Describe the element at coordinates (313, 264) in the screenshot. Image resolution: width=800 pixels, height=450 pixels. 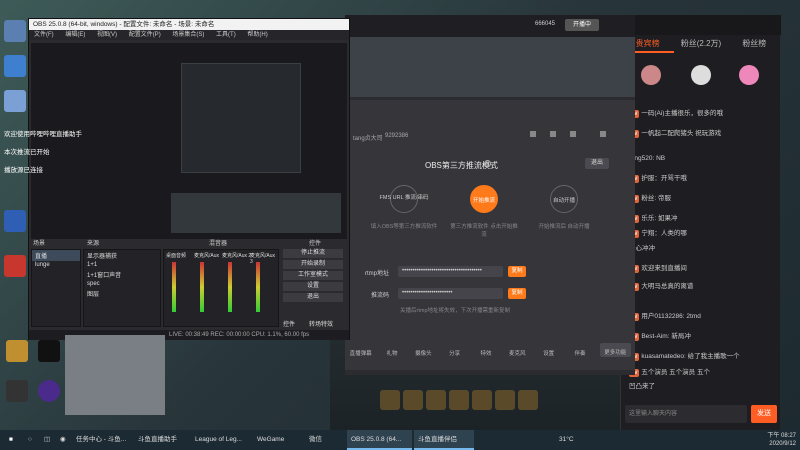
I see `start-recording-button: 开始录制` at that location.